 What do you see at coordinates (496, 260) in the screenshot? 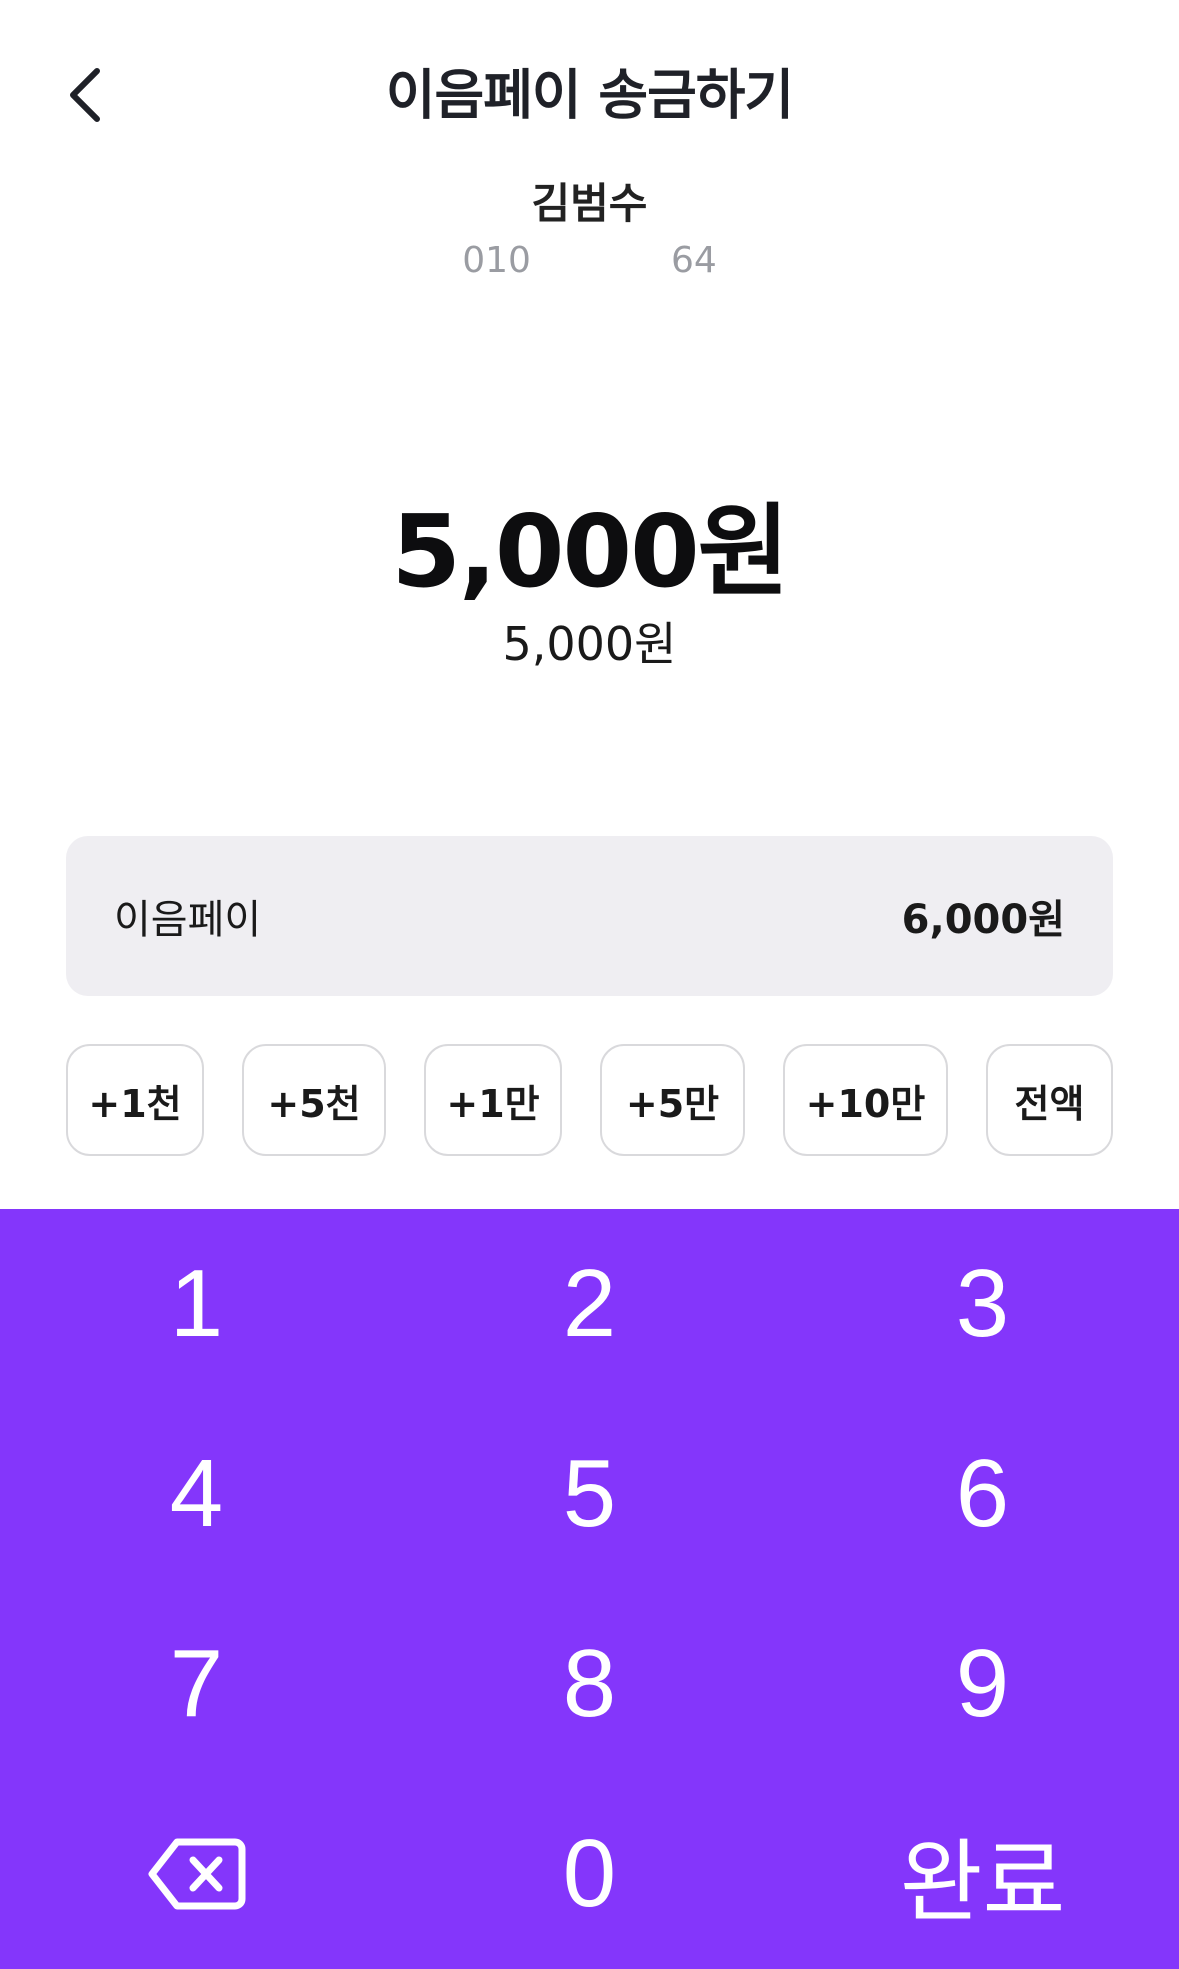
I see `phone-prefix: 010` at bounding box center [496, 260].